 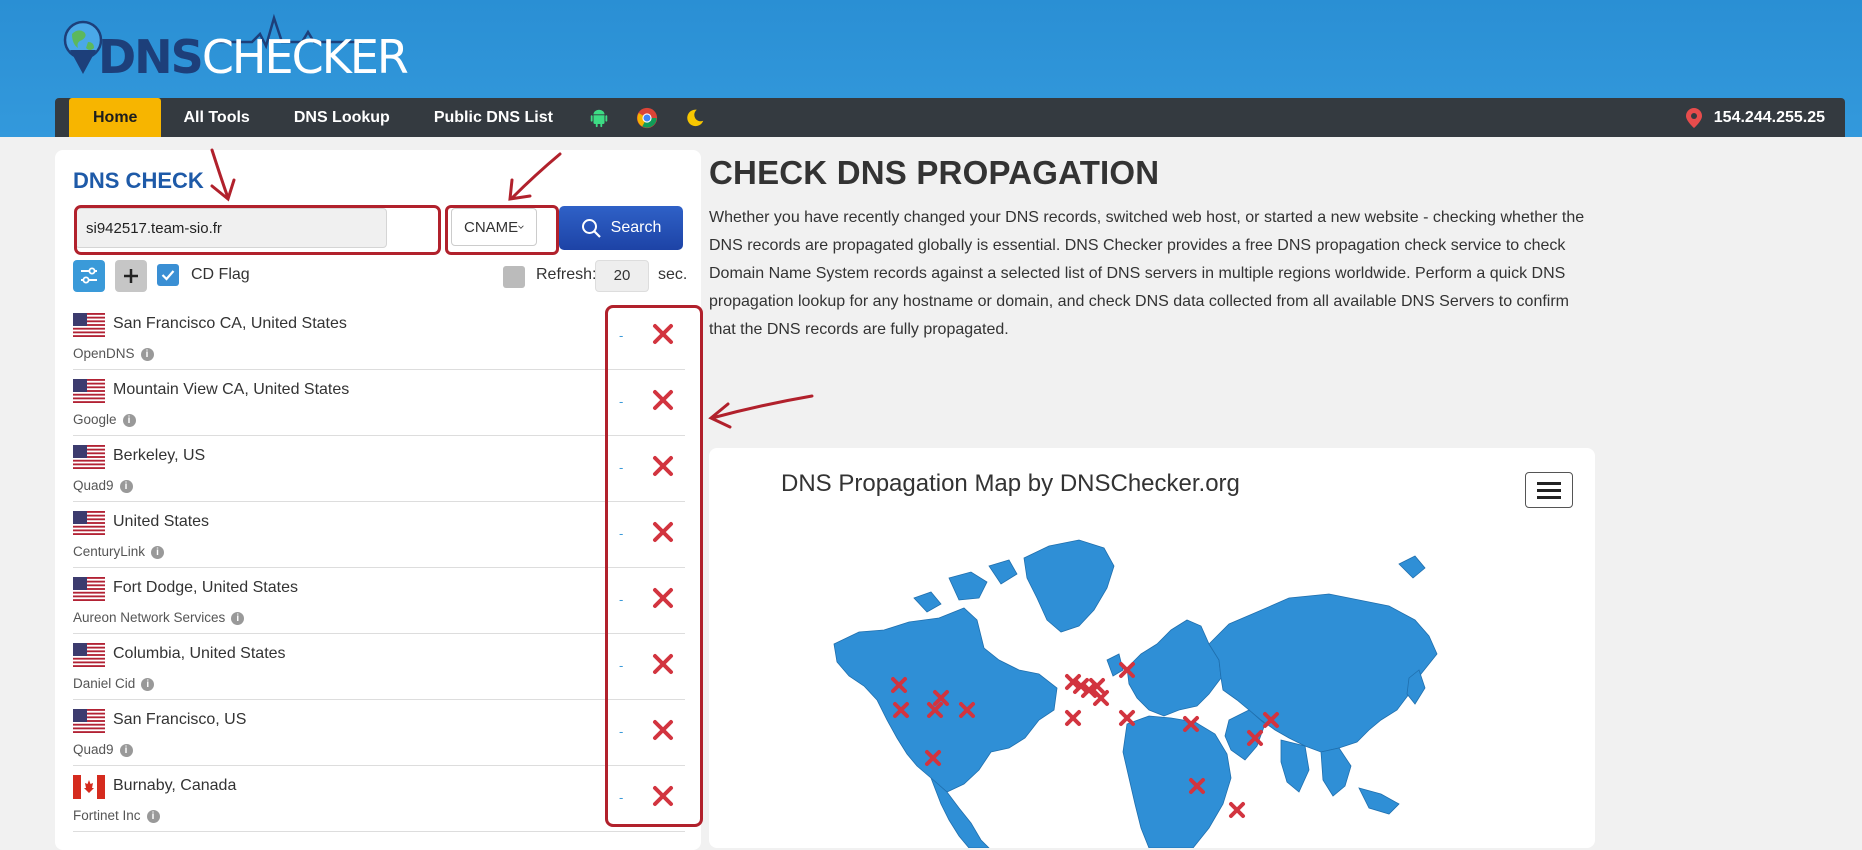 I want to click on android-icon, so click(x=599, y=118).